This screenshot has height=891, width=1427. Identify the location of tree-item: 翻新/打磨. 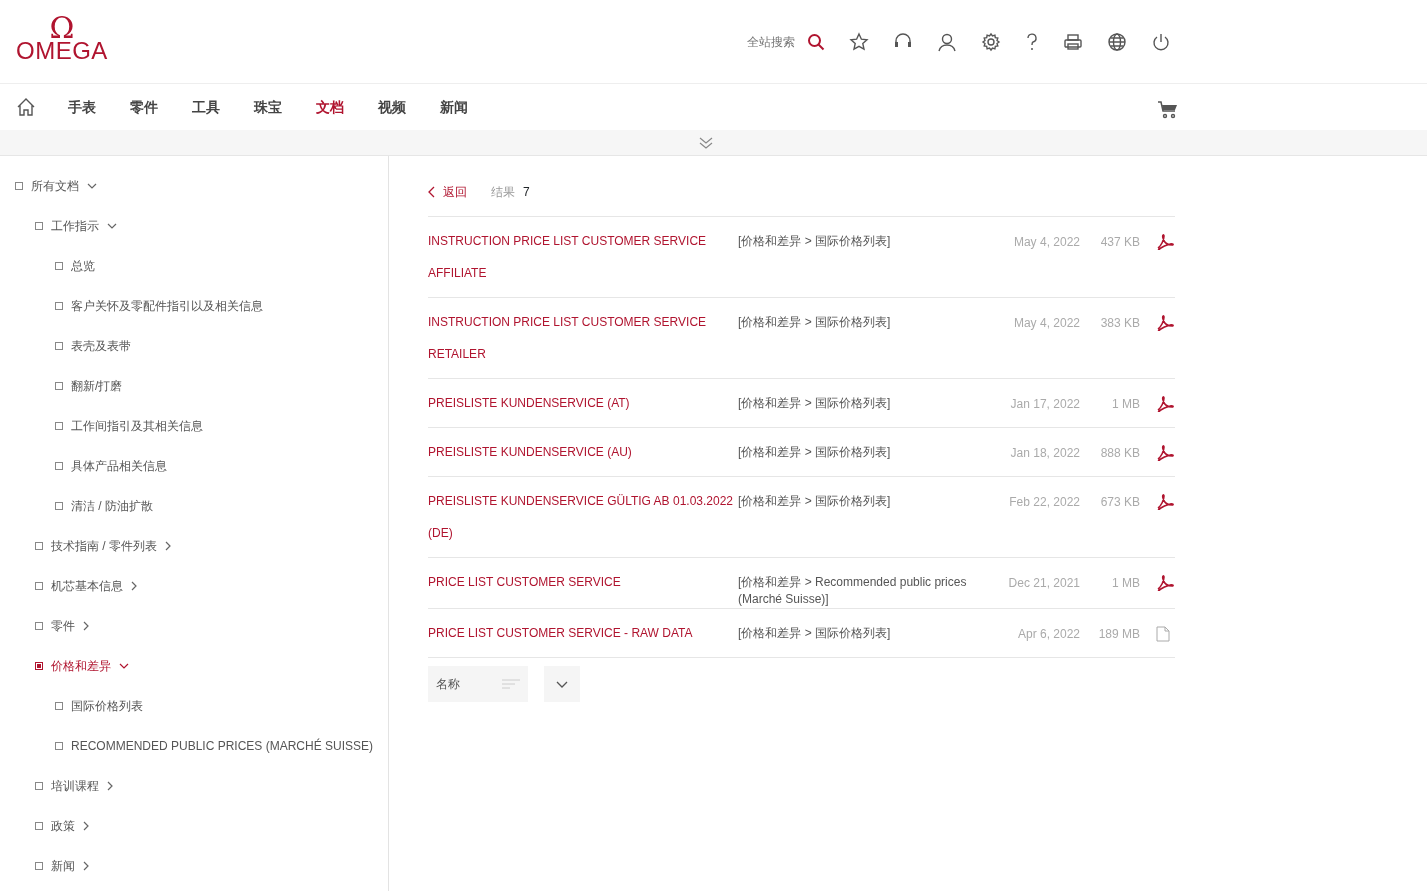
(97, 386).